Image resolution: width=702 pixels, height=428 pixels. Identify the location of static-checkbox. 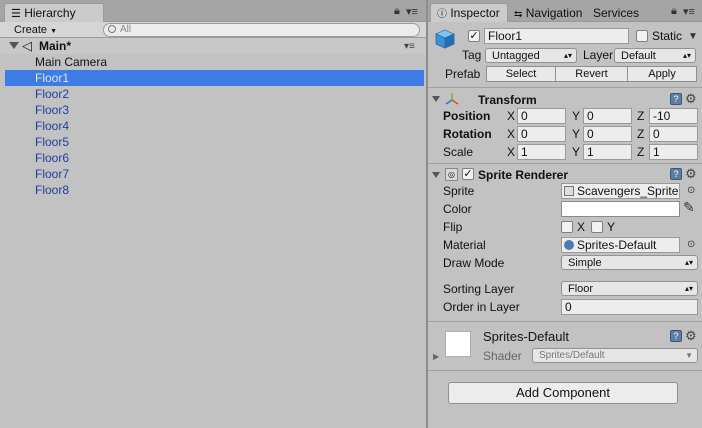
(642, 36).